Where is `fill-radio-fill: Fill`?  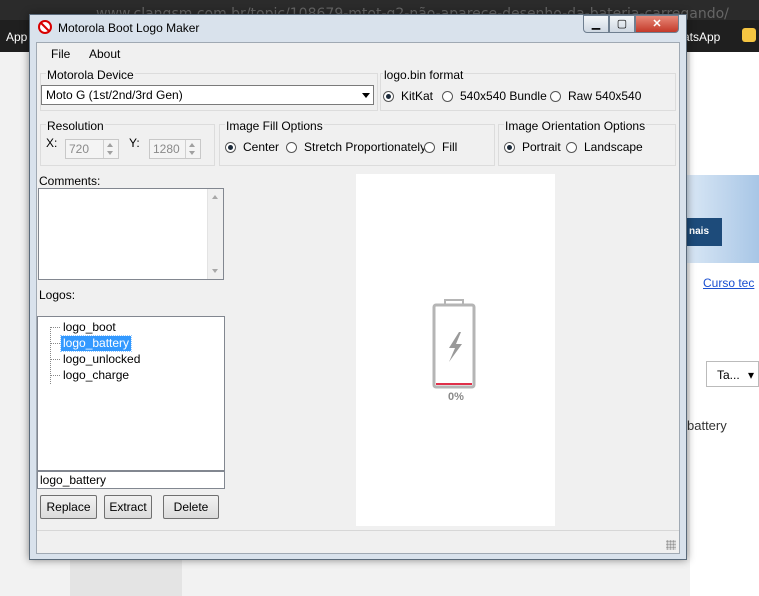
fill-radio-fill: Fill is located at coordinates (440, 147).